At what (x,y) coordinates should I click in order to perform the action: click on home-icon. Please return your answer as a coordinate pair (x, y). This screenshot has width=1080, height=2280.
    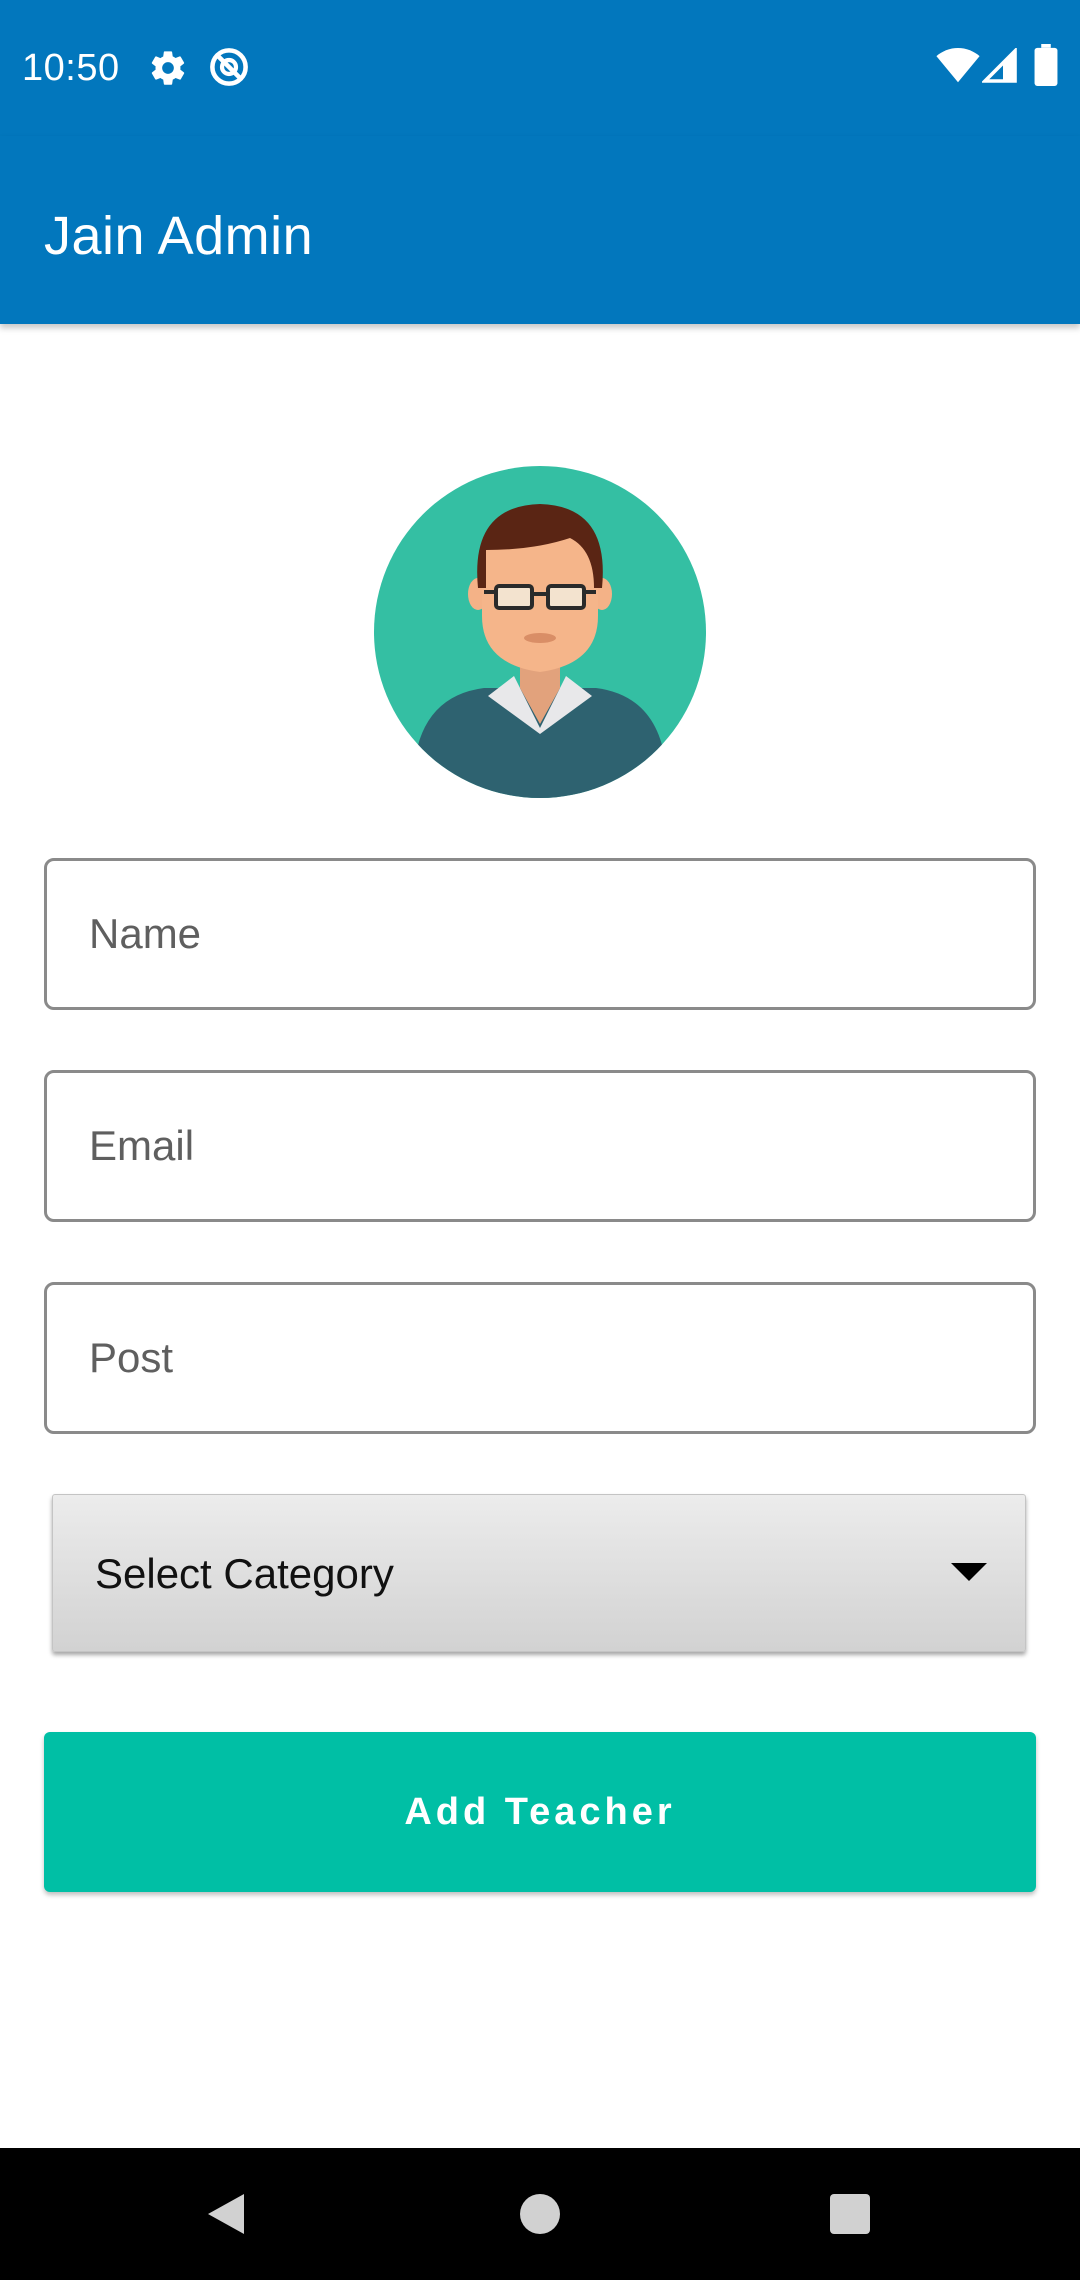
    Looking at the image, I should click on (540, 2214).